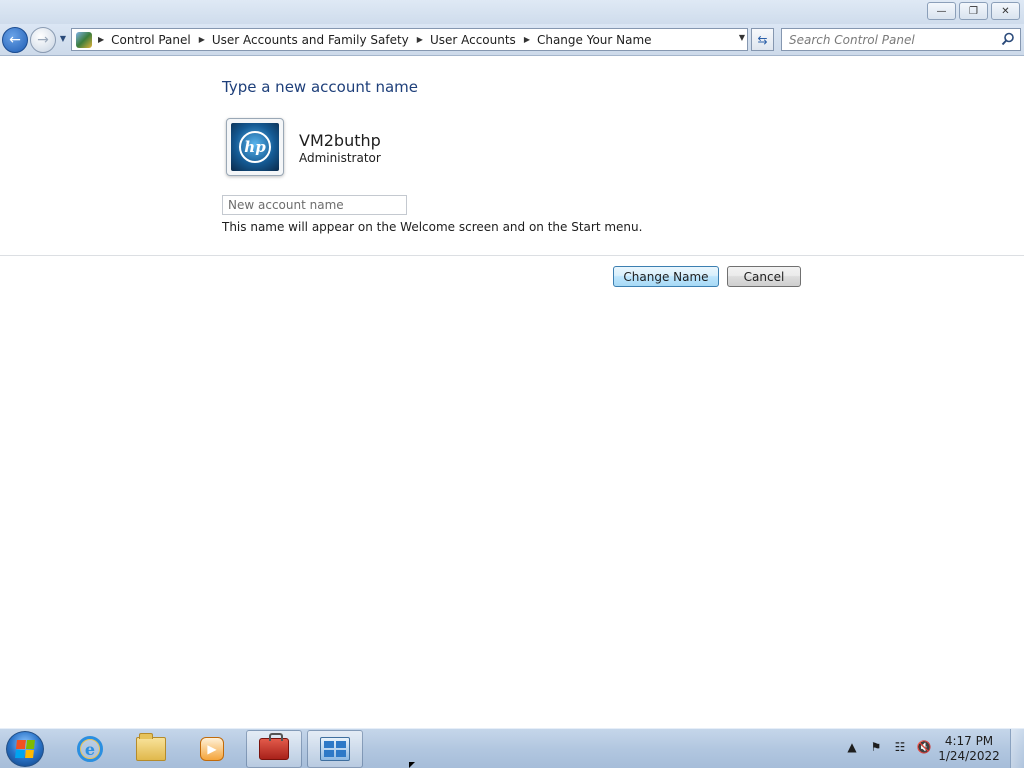 The image size is (1024, 768). Describe the element at coordinates (1005, 11) in the screenshot. I see `close-button: ✕` at that location.